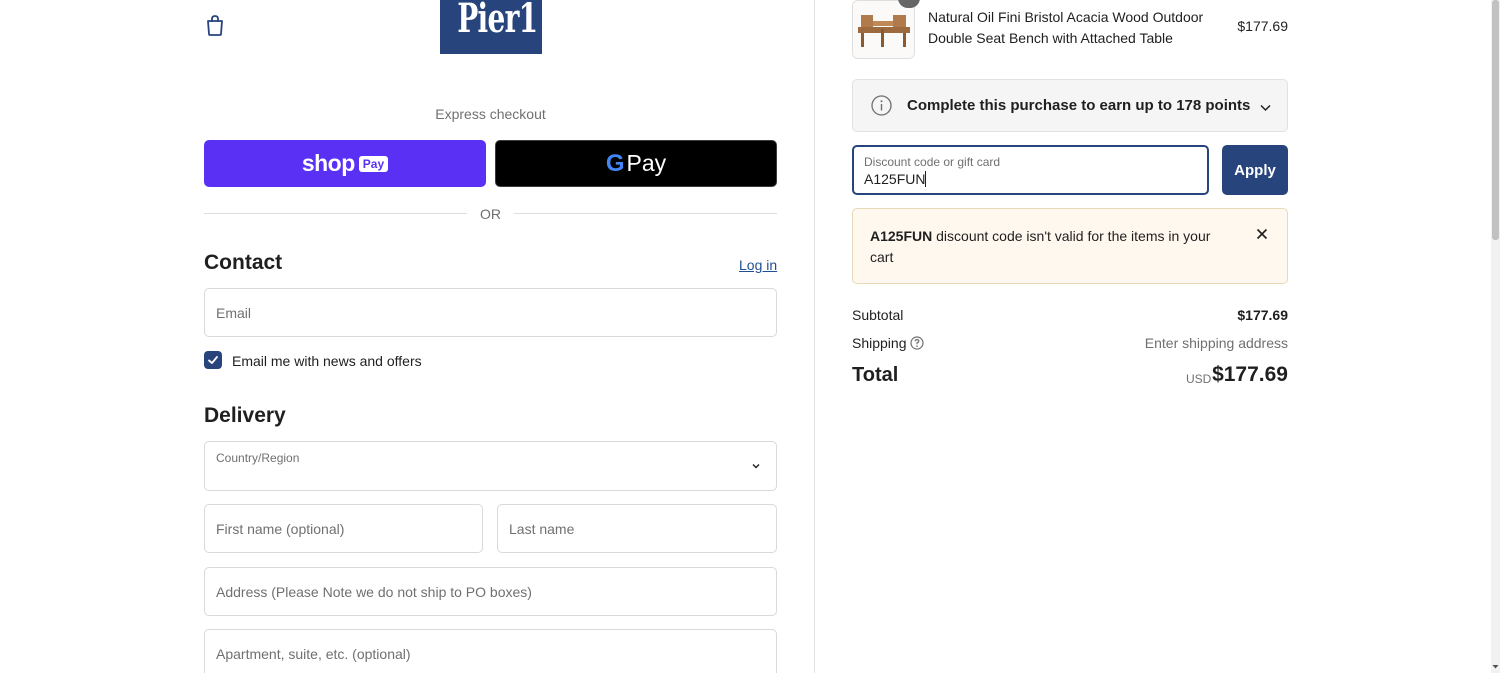 The image size is (1500, 673). Describe the element at coordinates (243, 262) in the screenshot. I see `contact-heading: Contact` at that location.